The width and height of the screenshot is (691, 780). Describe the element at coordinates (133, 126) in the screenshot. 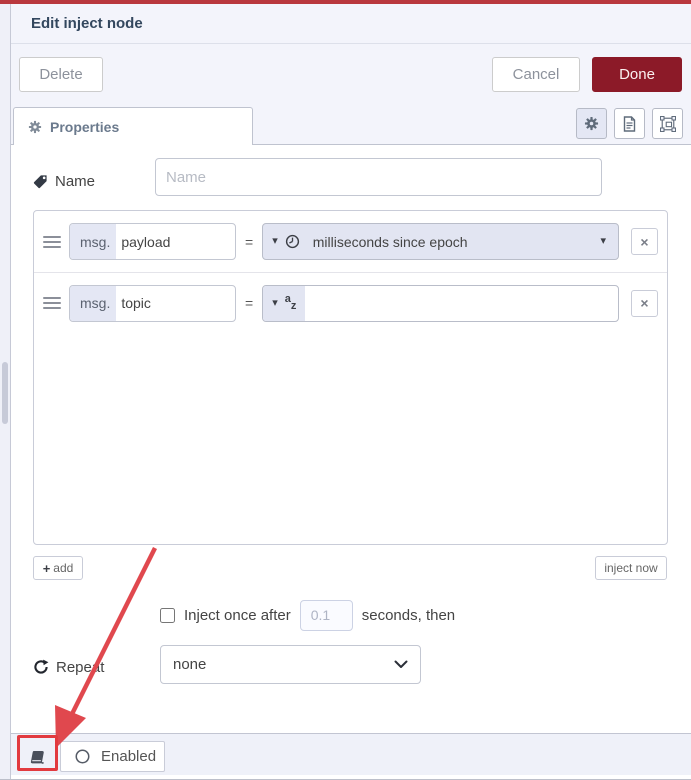

I see `tab-properties: Properties` at that location.